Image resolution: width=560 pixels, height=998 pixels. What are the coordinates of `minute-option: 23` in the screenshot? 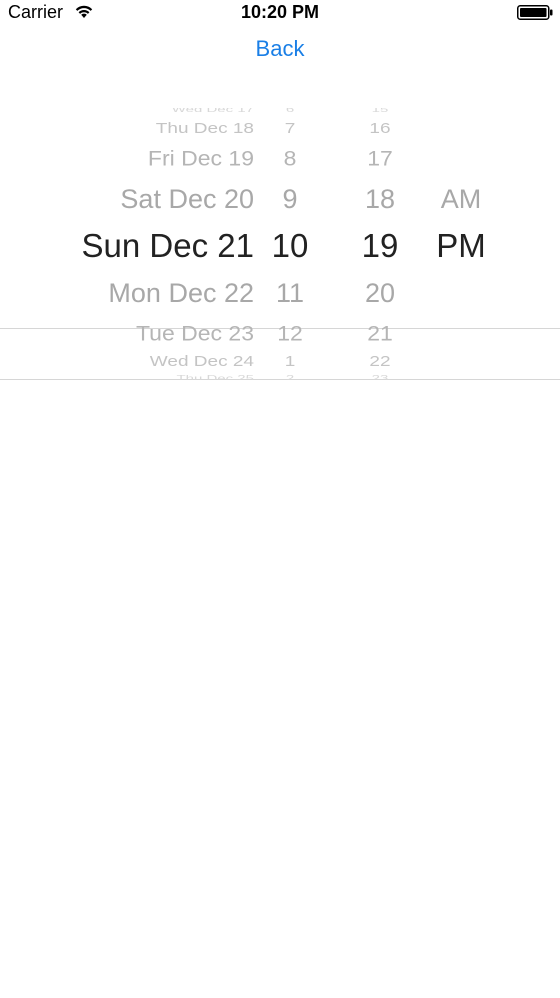 It's located at (380, 374).